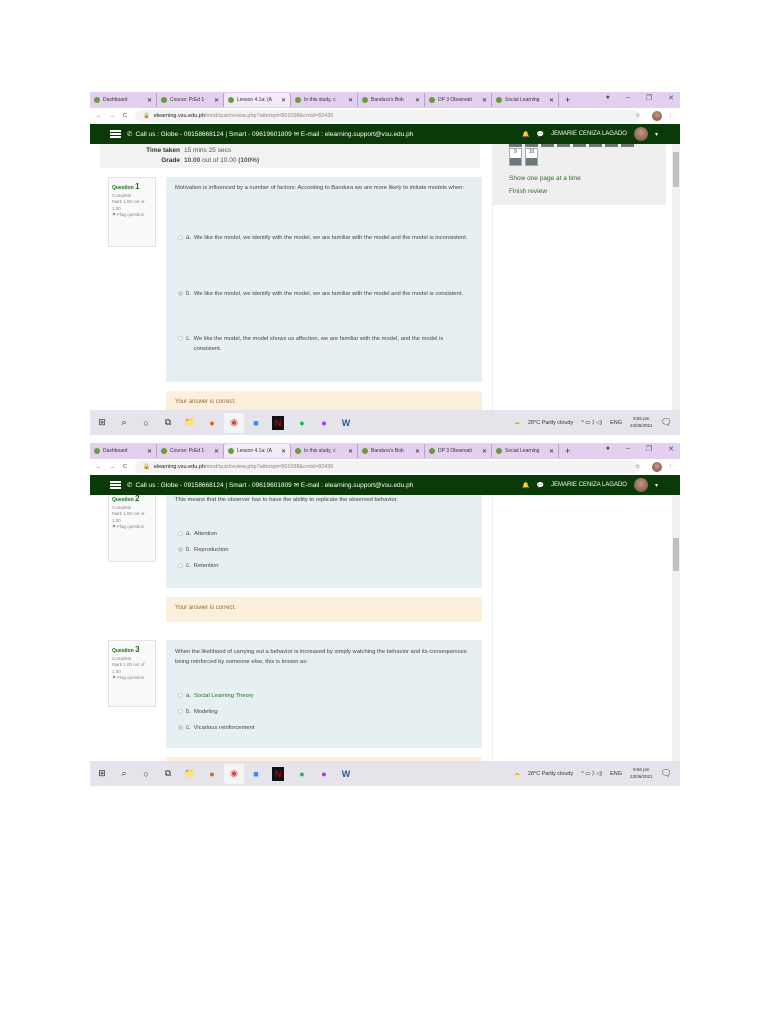 The height and width of the screenshot is (1024, 768). I want to click on back-icon: ←, so click(99, 467).